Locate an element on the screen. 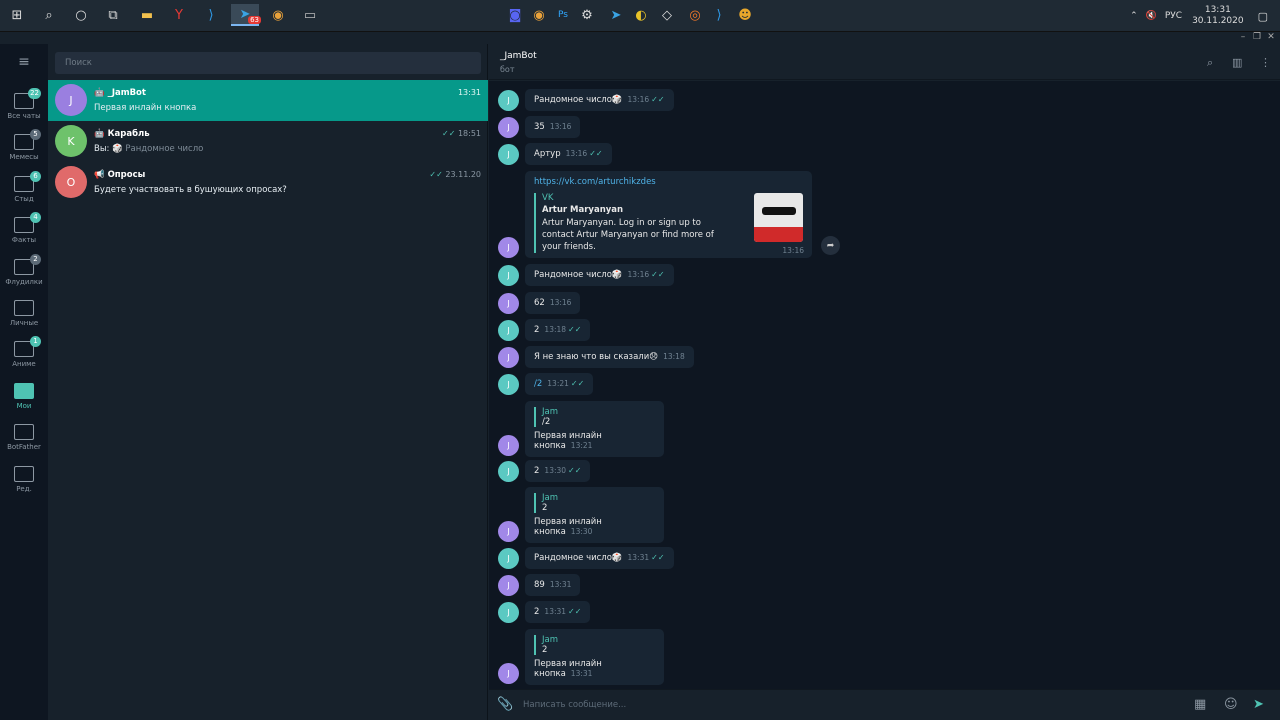 The height and width of the screenshot is (720, 1280). search-input: Поиск is located at coordinates (268, 63).